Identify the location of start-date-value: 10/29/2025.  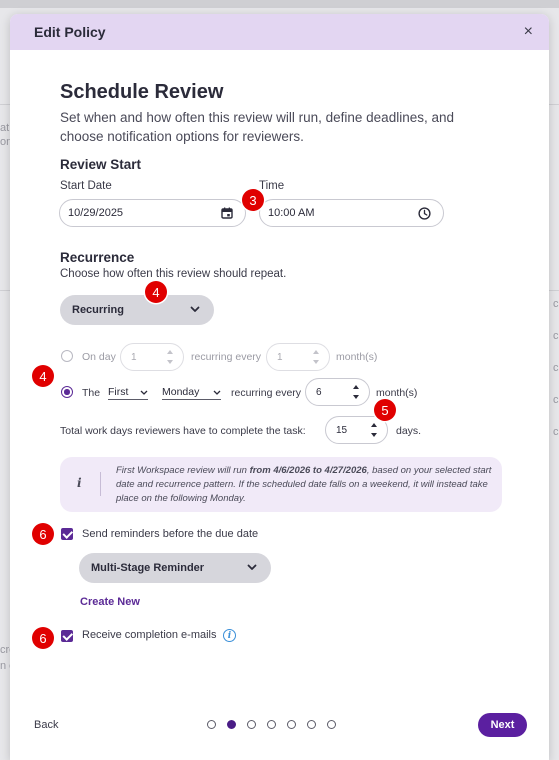
(96, 213).